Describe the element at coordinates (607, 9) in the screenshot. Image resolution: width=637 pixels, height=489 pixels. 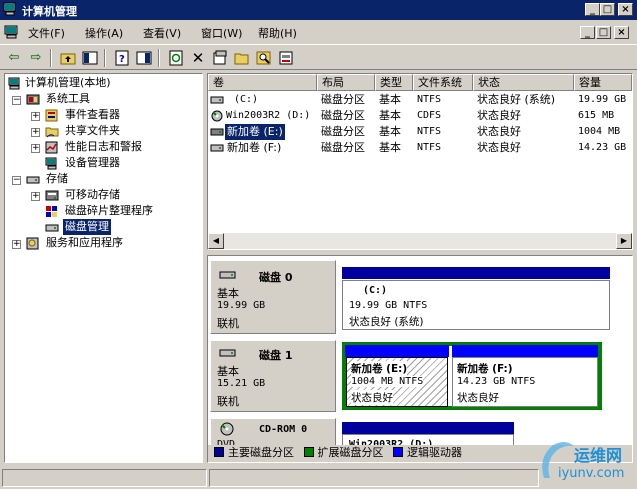
I see `maximize-button: □` at that location.